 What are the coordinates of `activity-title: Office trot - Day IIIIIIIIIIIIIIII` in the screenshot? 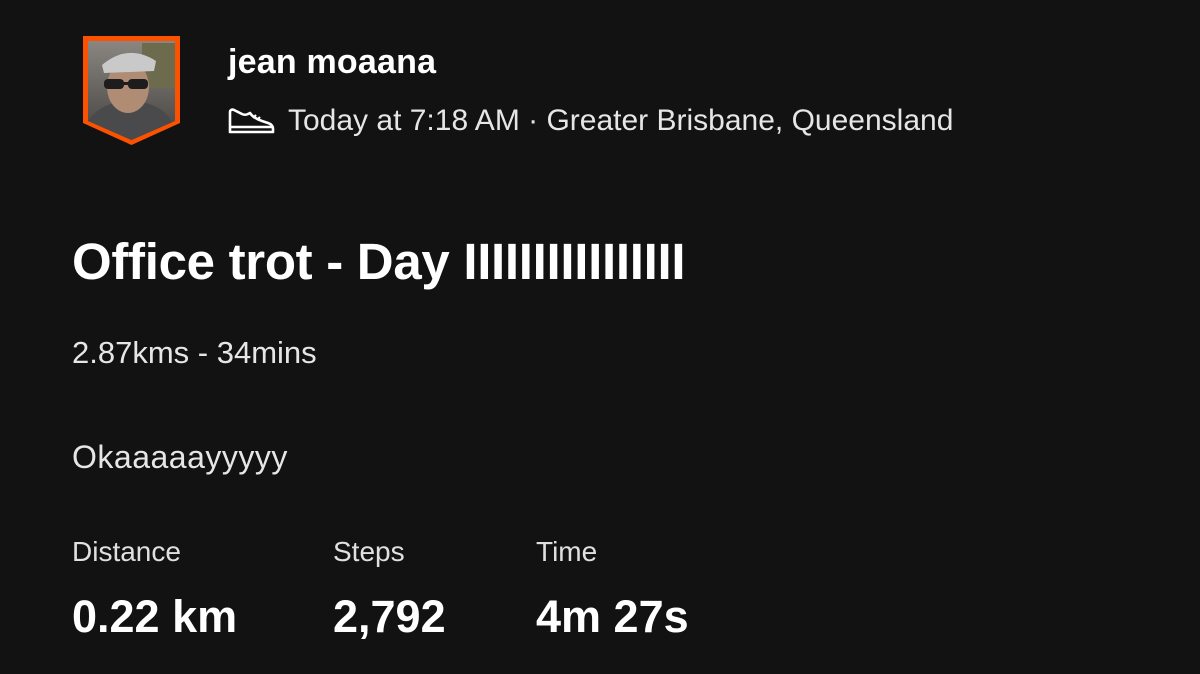 It's located at (379, 262).